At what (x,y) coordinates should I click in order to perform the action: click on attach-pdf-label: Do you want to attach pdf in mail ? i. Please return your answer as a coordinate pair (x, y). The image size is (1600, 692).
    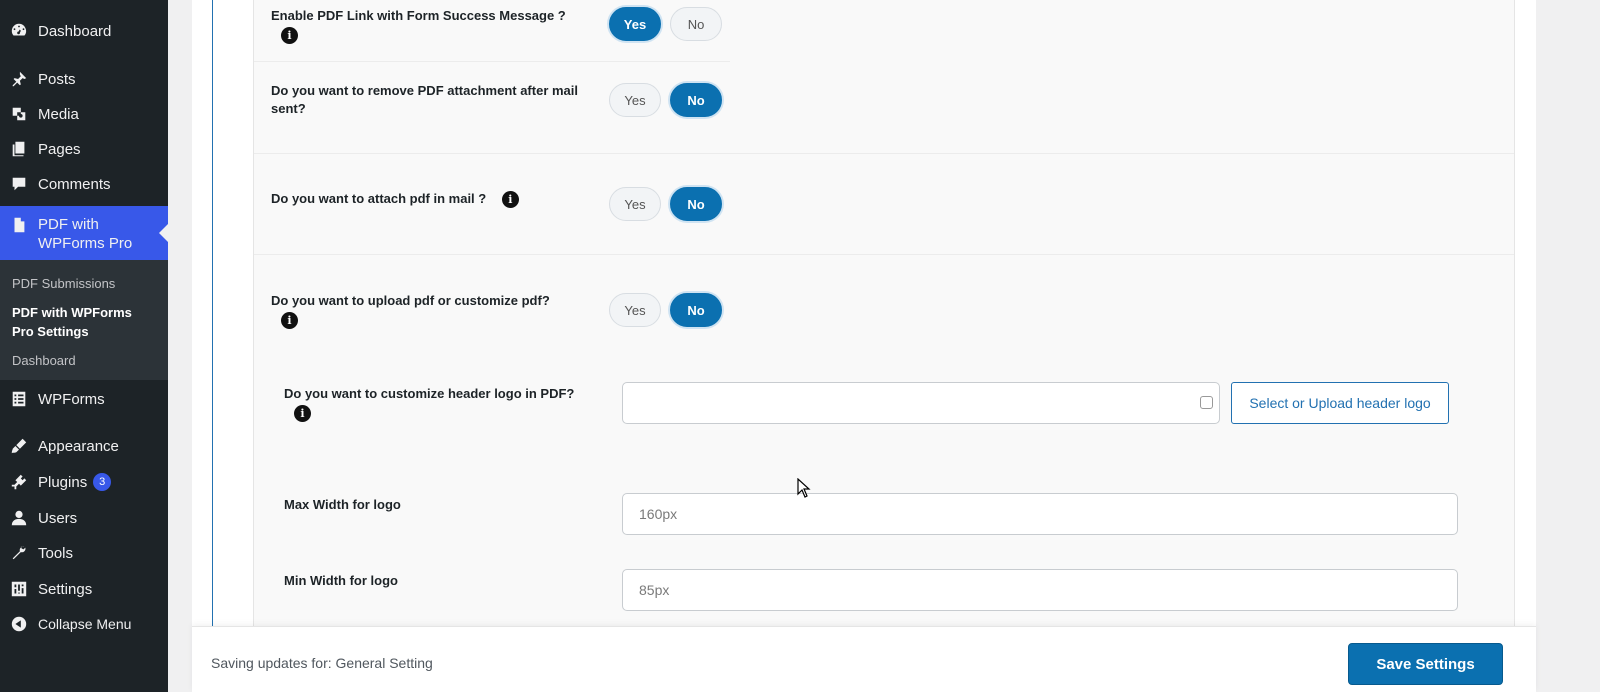
    Looking at the image, I should click on (436, 199).